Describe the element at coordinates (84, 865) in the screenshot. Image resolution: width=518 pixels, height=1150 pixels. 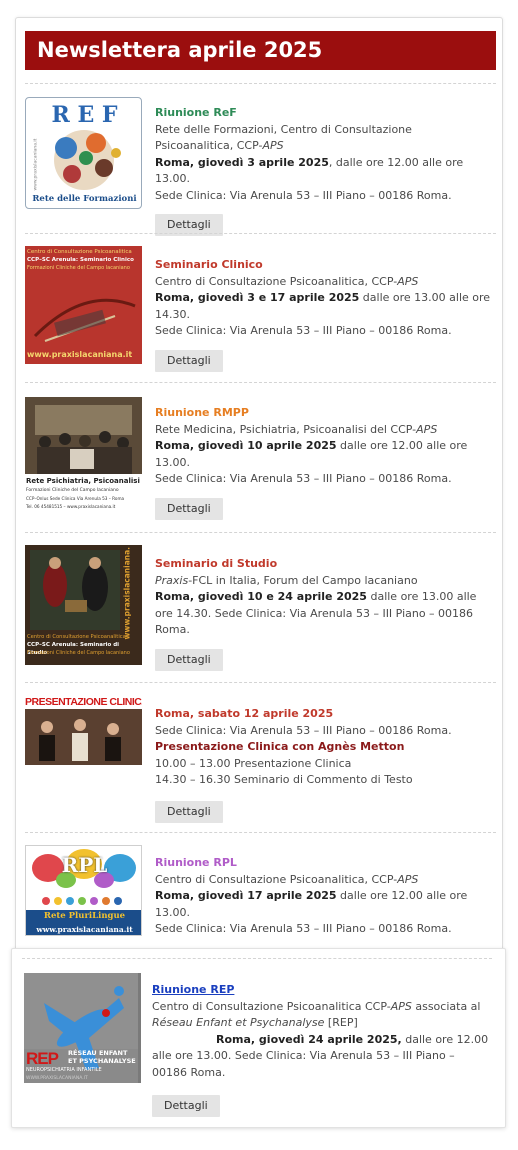
I see `rpl-logo-text: RPL` at that location.